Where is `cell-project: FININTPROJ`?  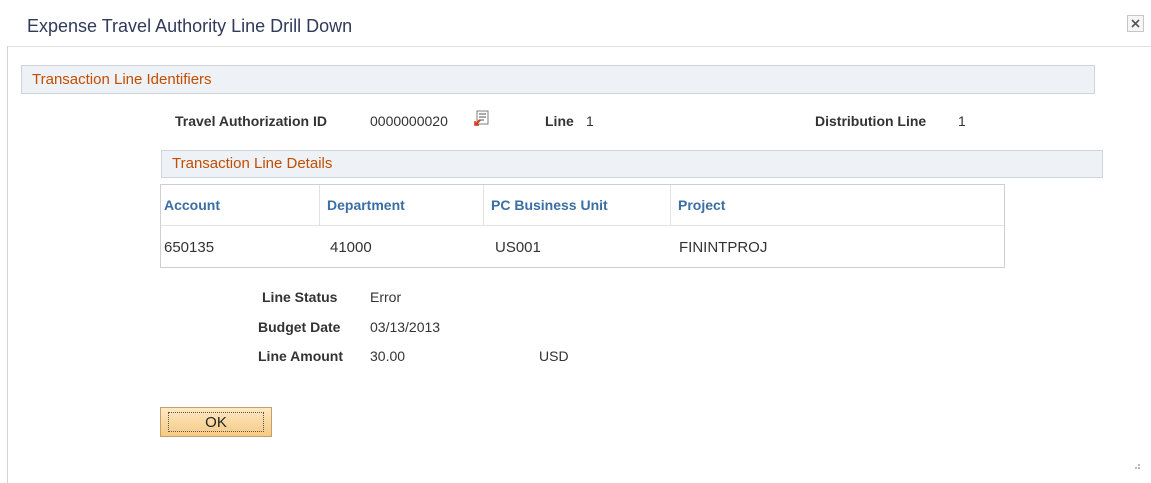 cell-project: FININTPROJ is located at coordinates (723, 247).